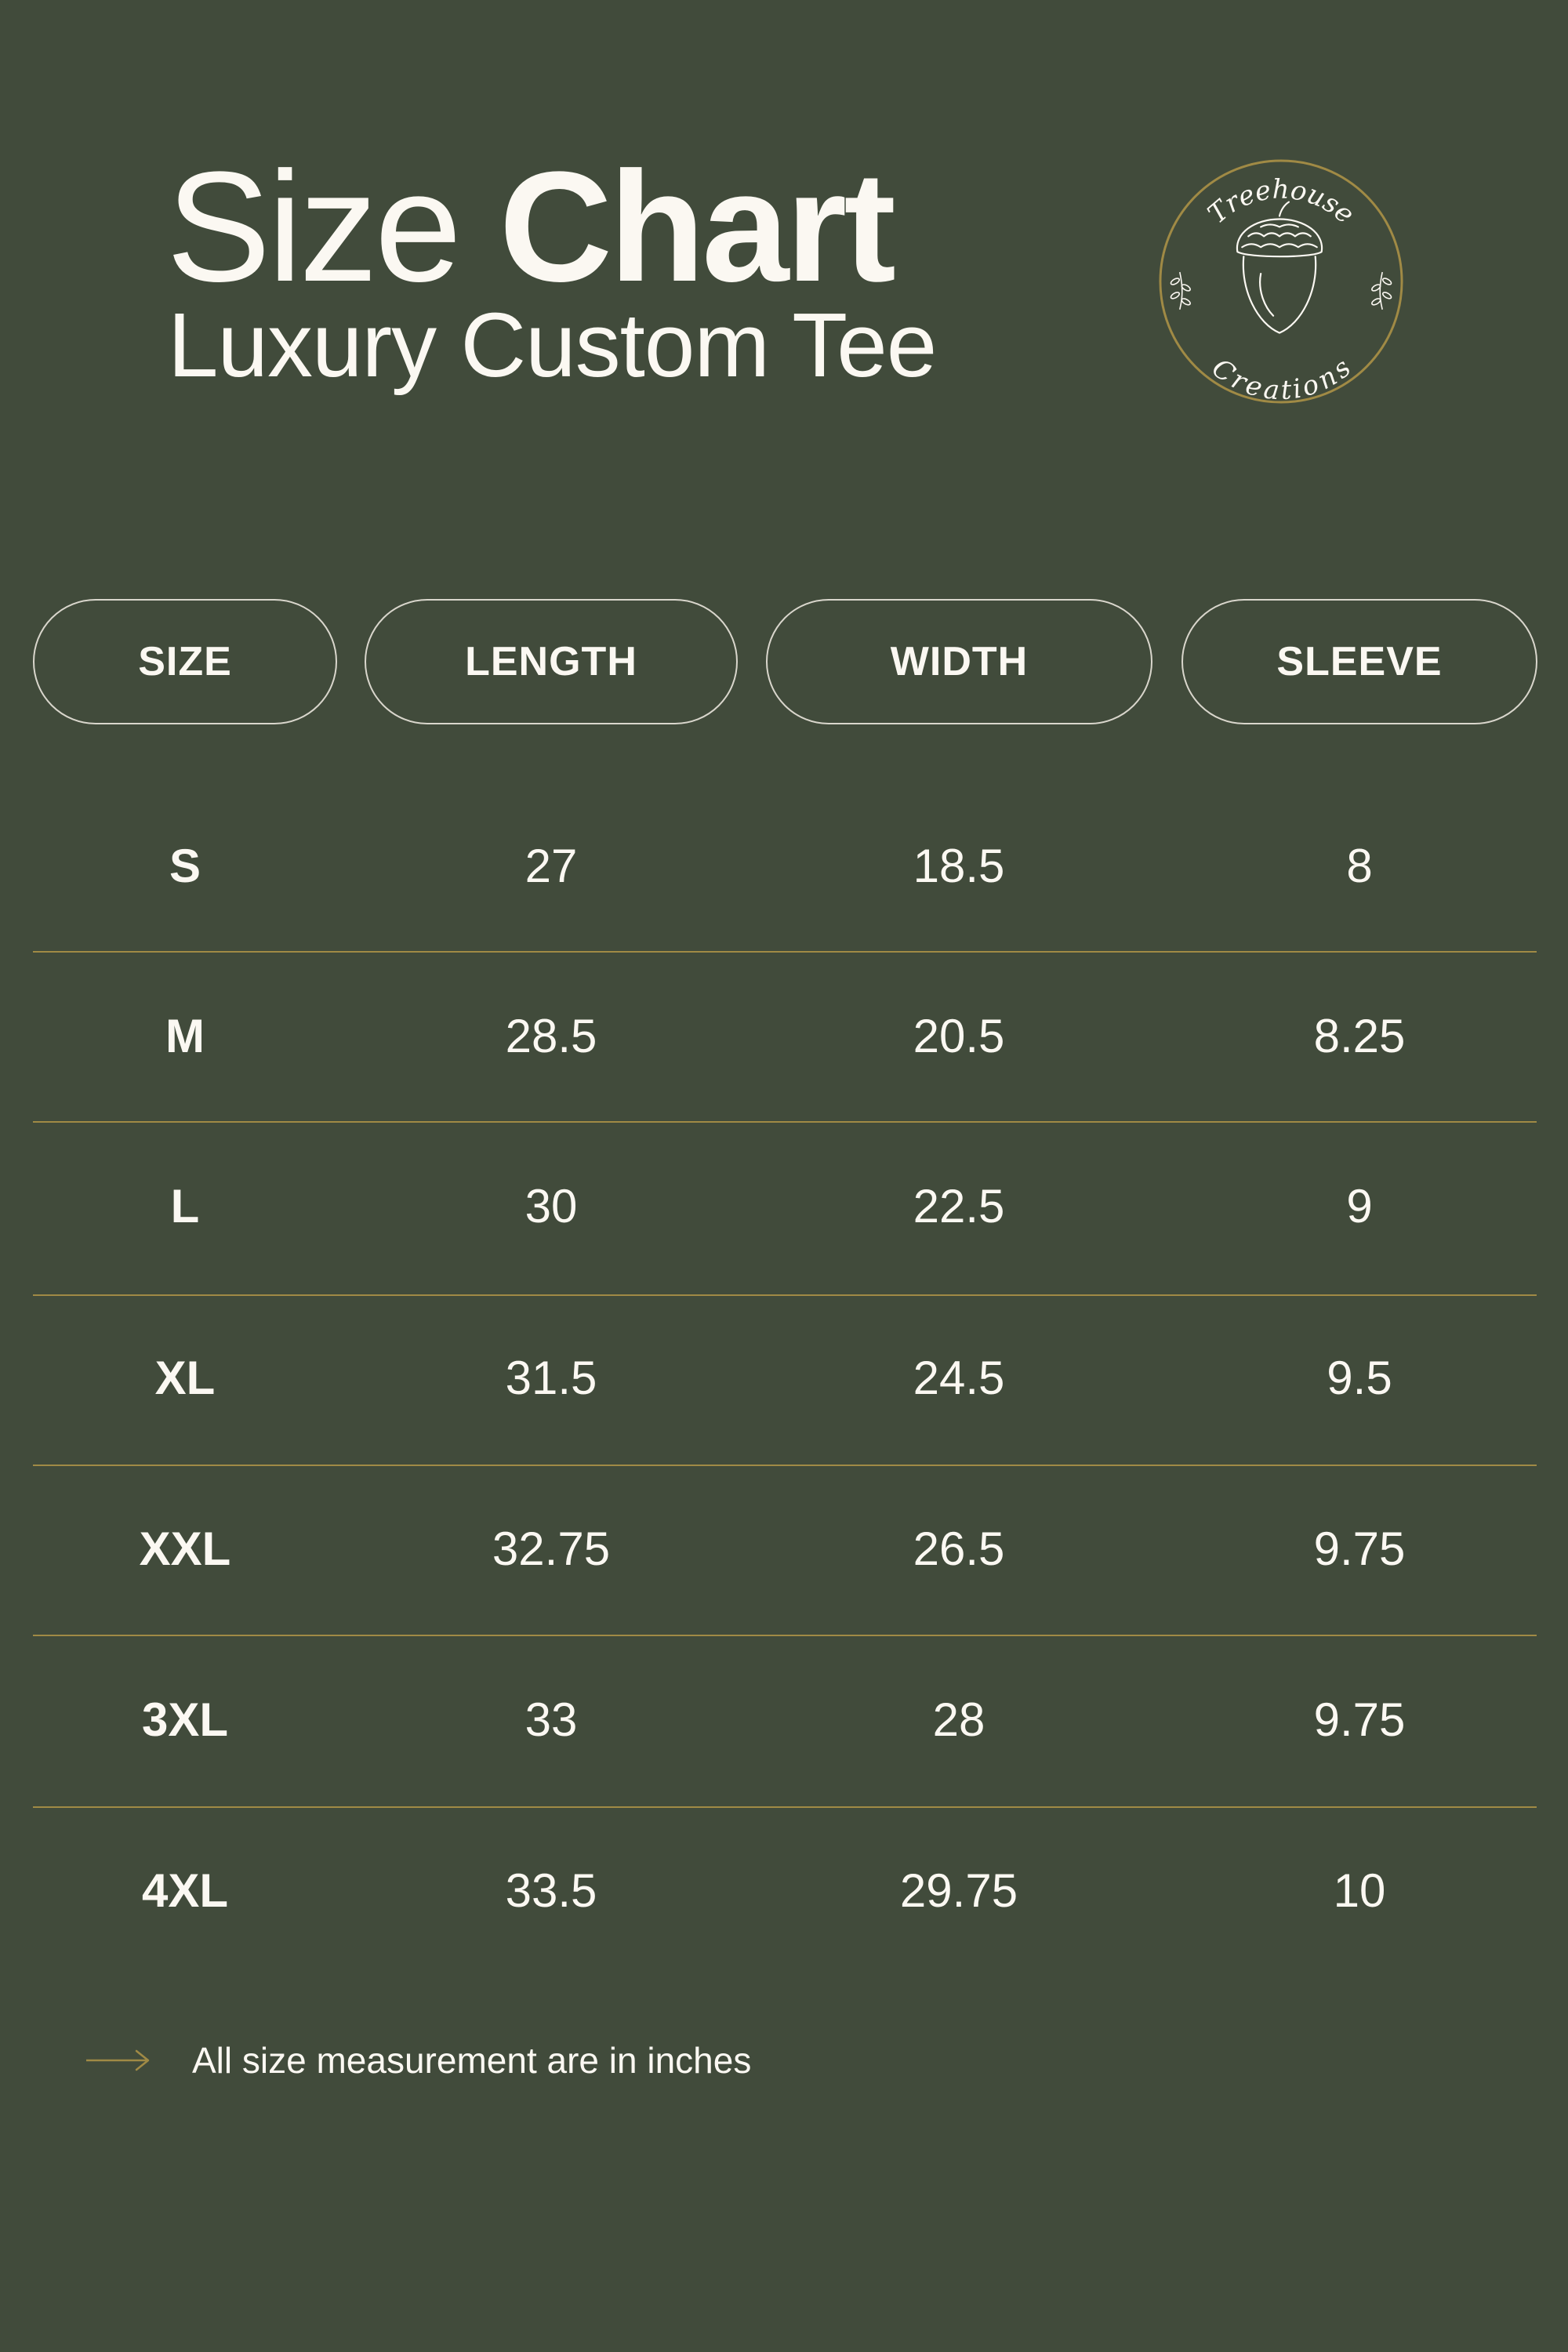 The image size is (1568, 2352). What do you see at coordinates (959, 866) in the screenshot?
I see `cell-width: 18.5` at bounding box center [959, 866].